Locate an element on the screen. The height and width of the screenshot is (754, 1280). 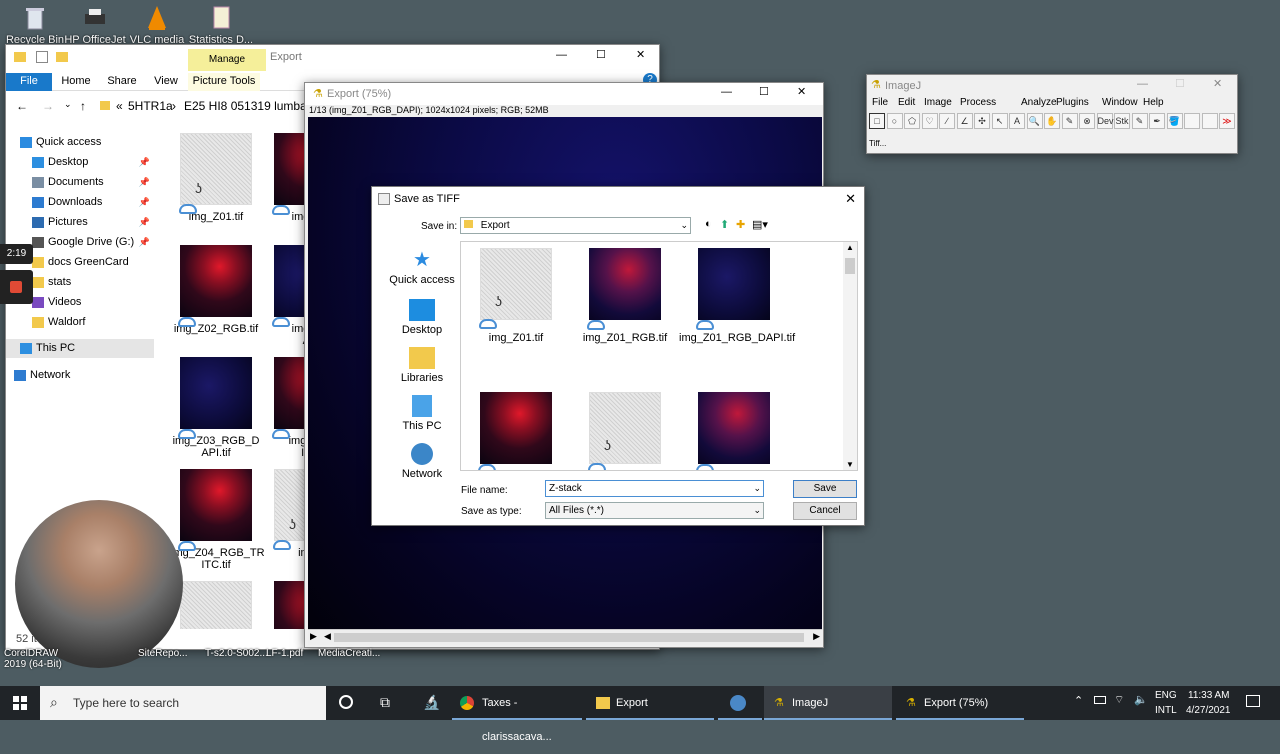
taskbar-item-network-app is located at coordinates (740, 703).